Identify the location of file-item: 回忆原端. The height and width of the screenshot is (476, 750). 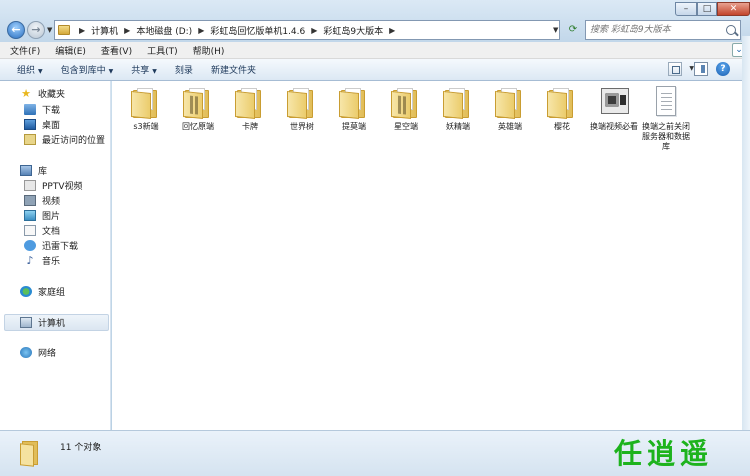
(198, 109).